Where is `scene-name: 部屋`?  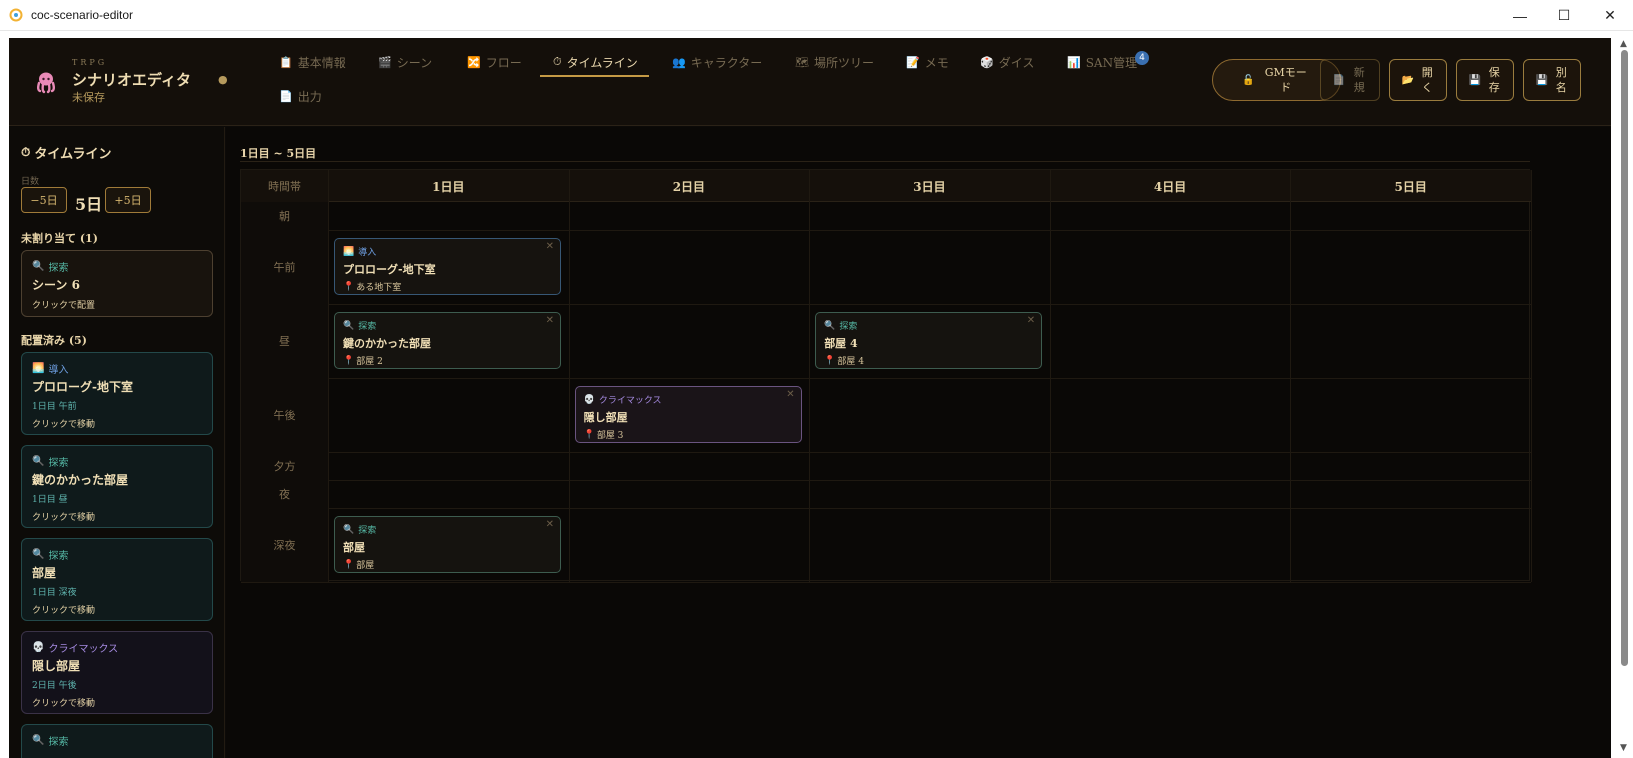
scene-name: 部屋 is located at coordinates (44, 573).